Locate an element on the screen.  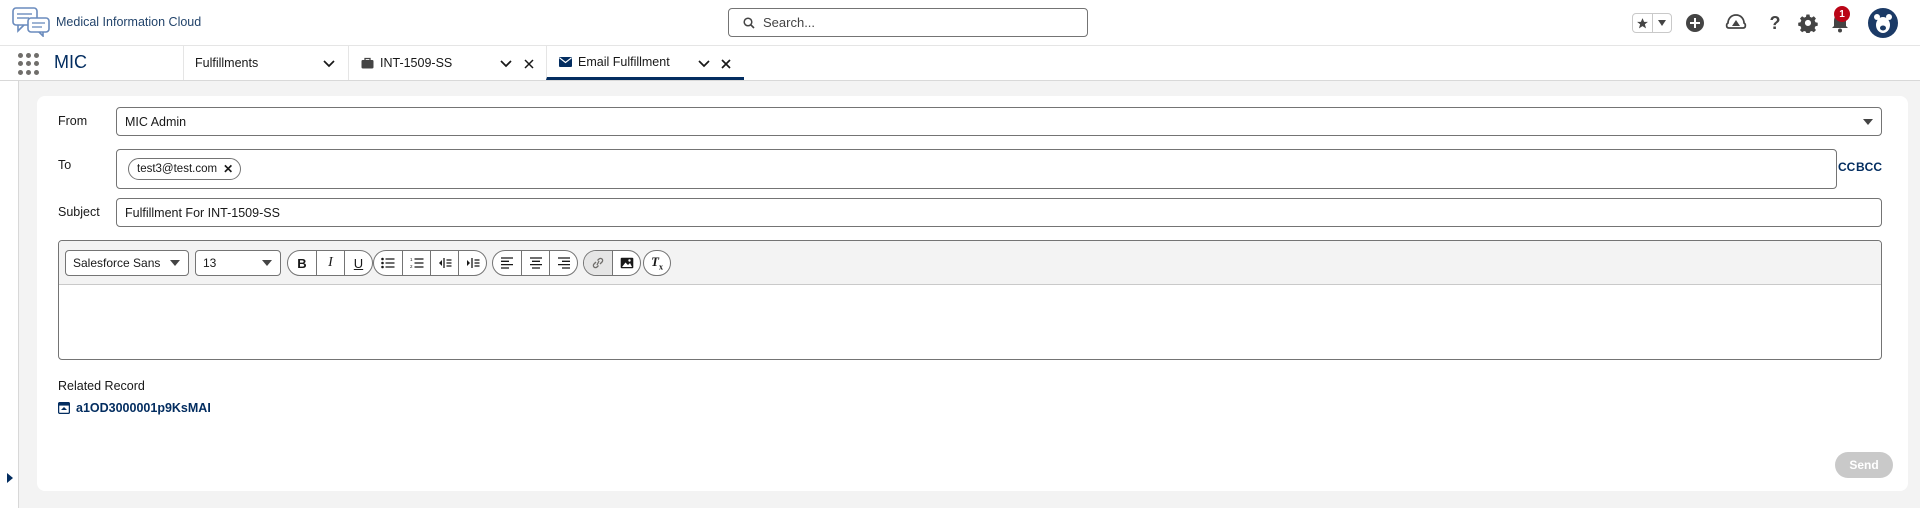
tab-int-1509-ss: INT-1509-SS is located at coordinates (447, 63).